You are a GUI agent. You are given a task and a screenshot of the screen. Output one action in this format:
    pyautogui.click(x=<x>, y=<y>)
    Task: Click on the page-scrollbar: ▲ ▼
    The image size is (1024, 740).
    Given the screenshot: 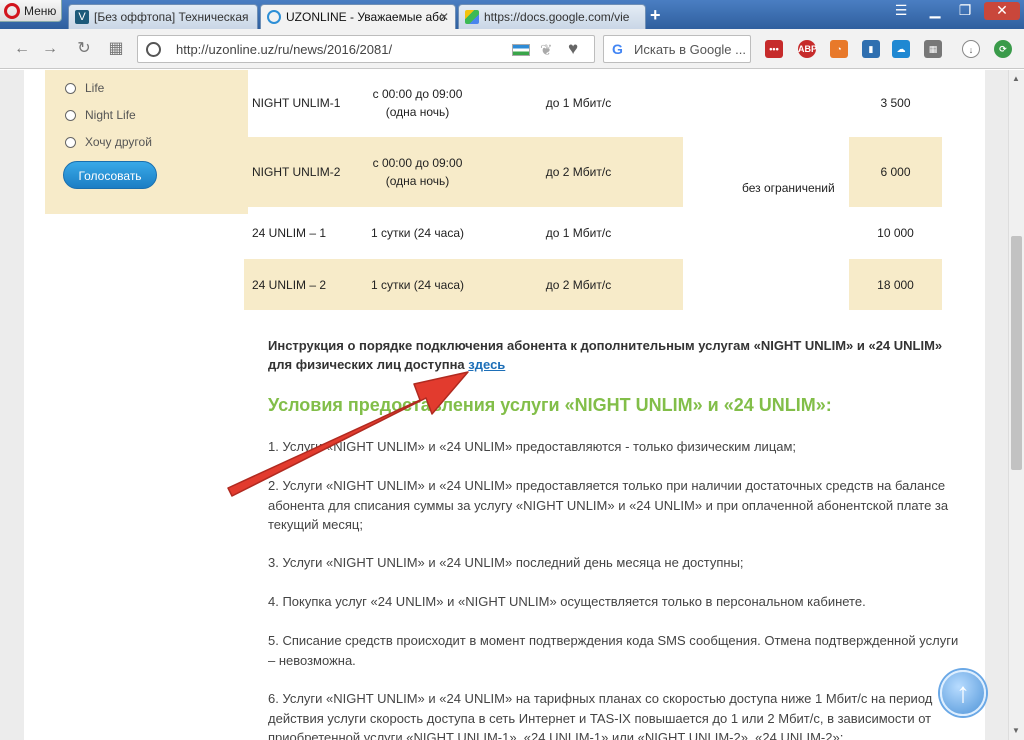 What is the action you would take?
    pyautogui.click(x=1016, y=405)
    